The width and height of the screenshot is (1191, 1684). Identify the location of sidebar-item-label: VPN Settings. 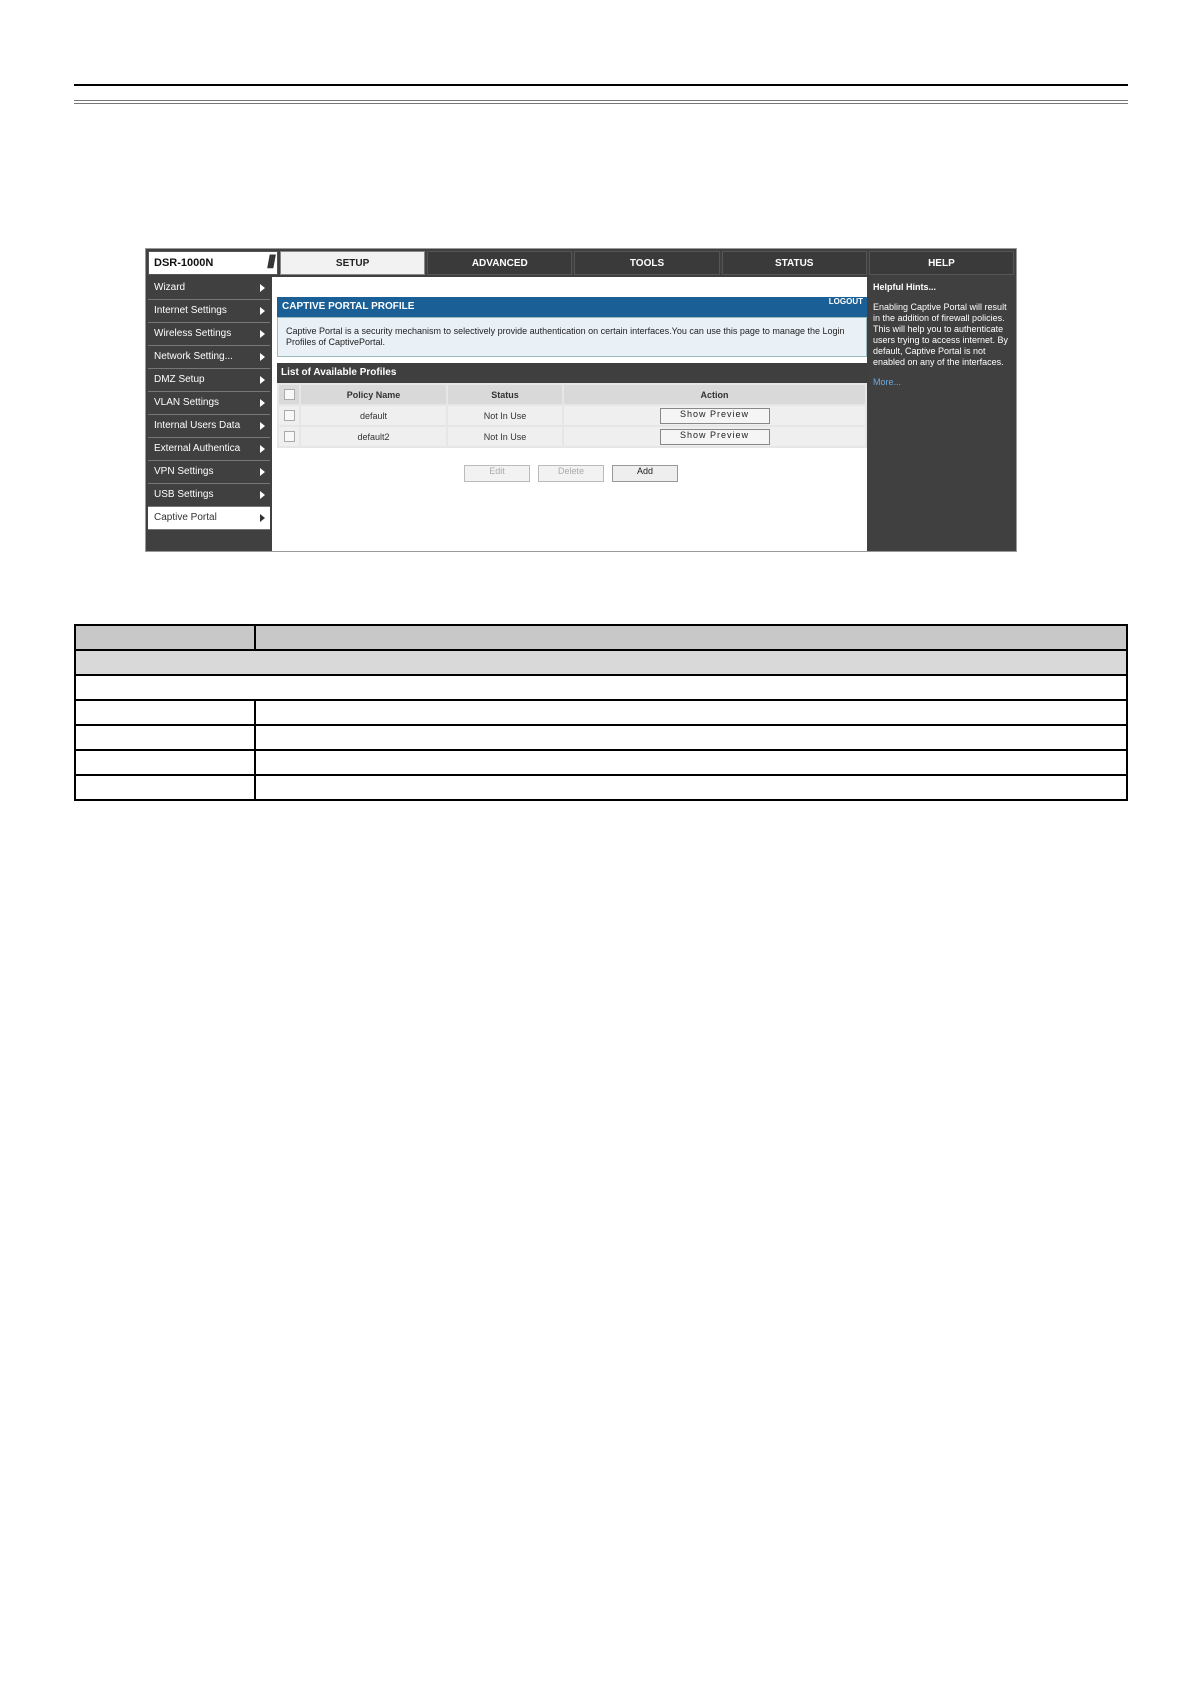
(184, 471).